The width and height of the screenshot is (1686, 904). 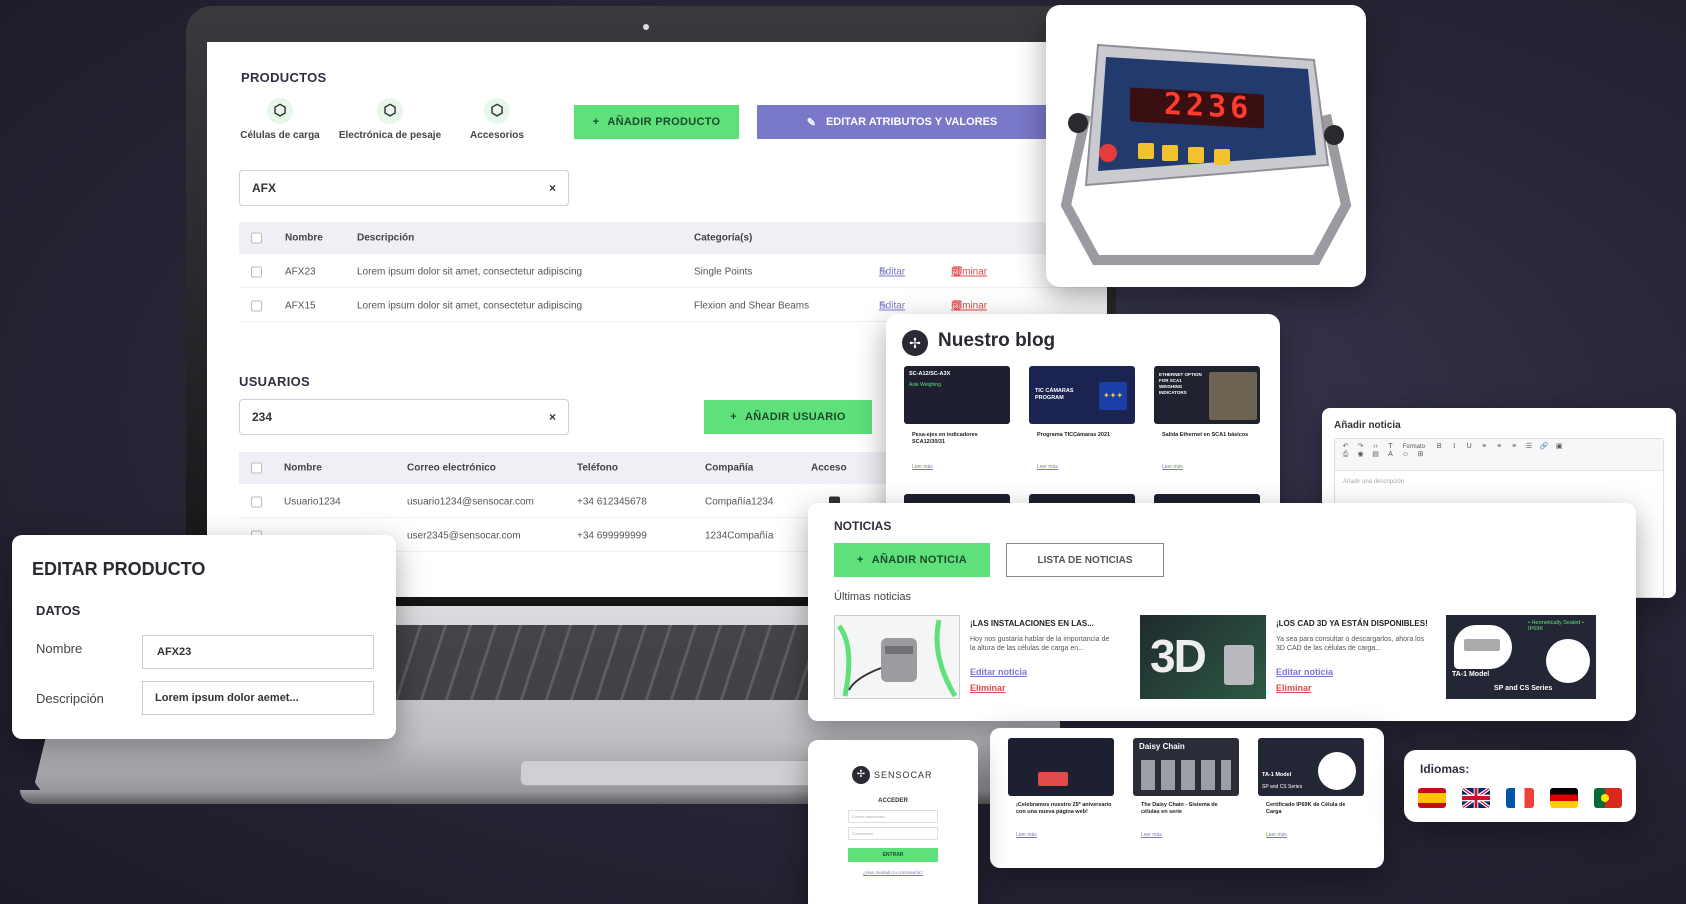 I want to click on text-color-icon: A, so click(x=1390, y=455).